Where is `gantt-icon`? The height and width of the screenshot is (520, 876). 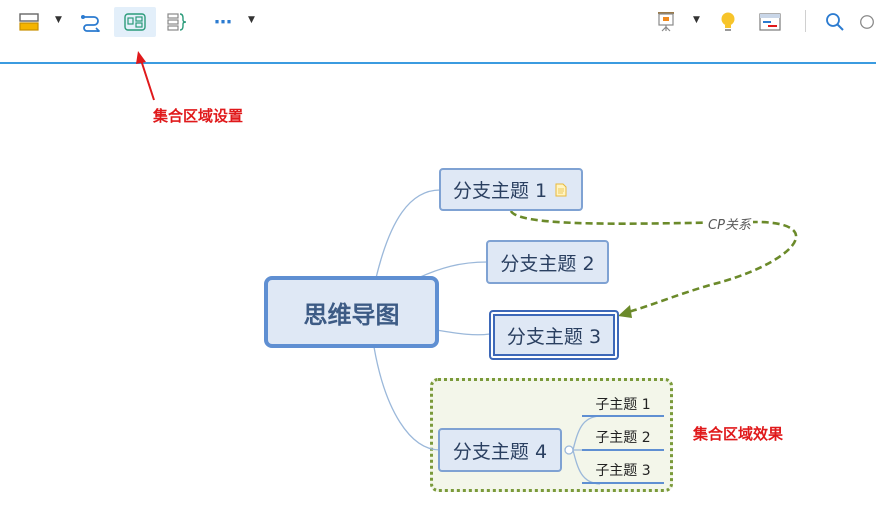 gantt-icon is located at coordinates (770, 22).